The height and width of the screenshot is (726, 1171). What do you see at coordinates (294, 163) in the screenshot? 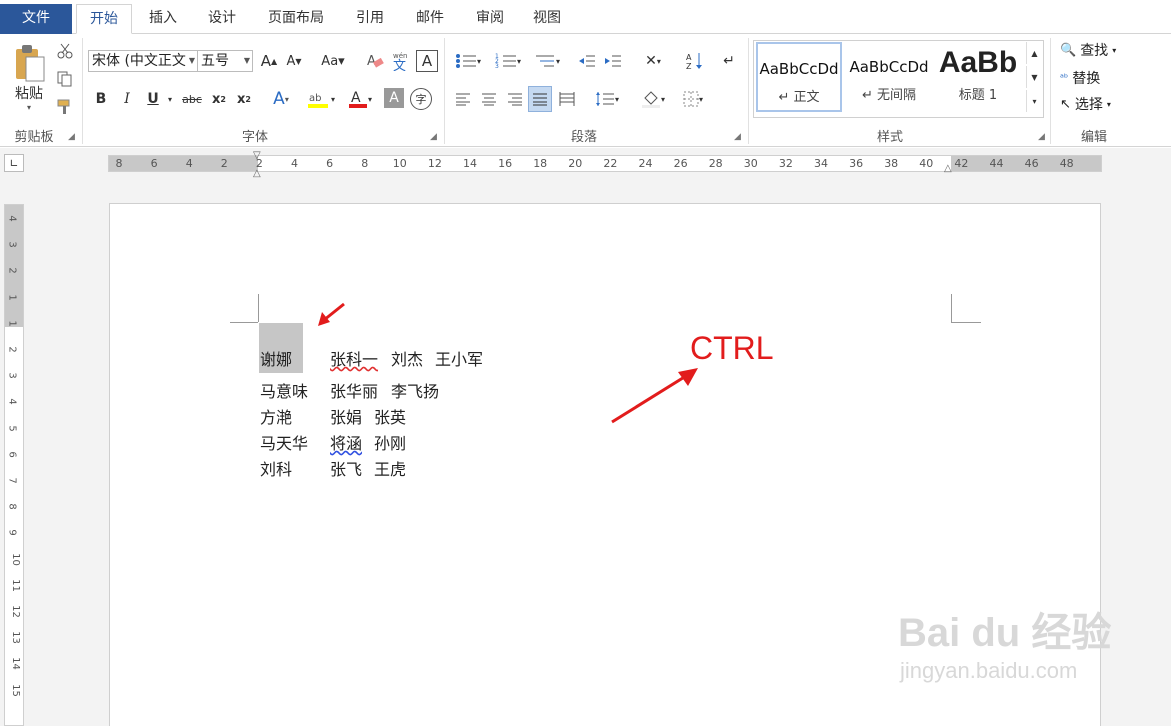
I see `ruler-number: 4` at bounding box center [294, 163].